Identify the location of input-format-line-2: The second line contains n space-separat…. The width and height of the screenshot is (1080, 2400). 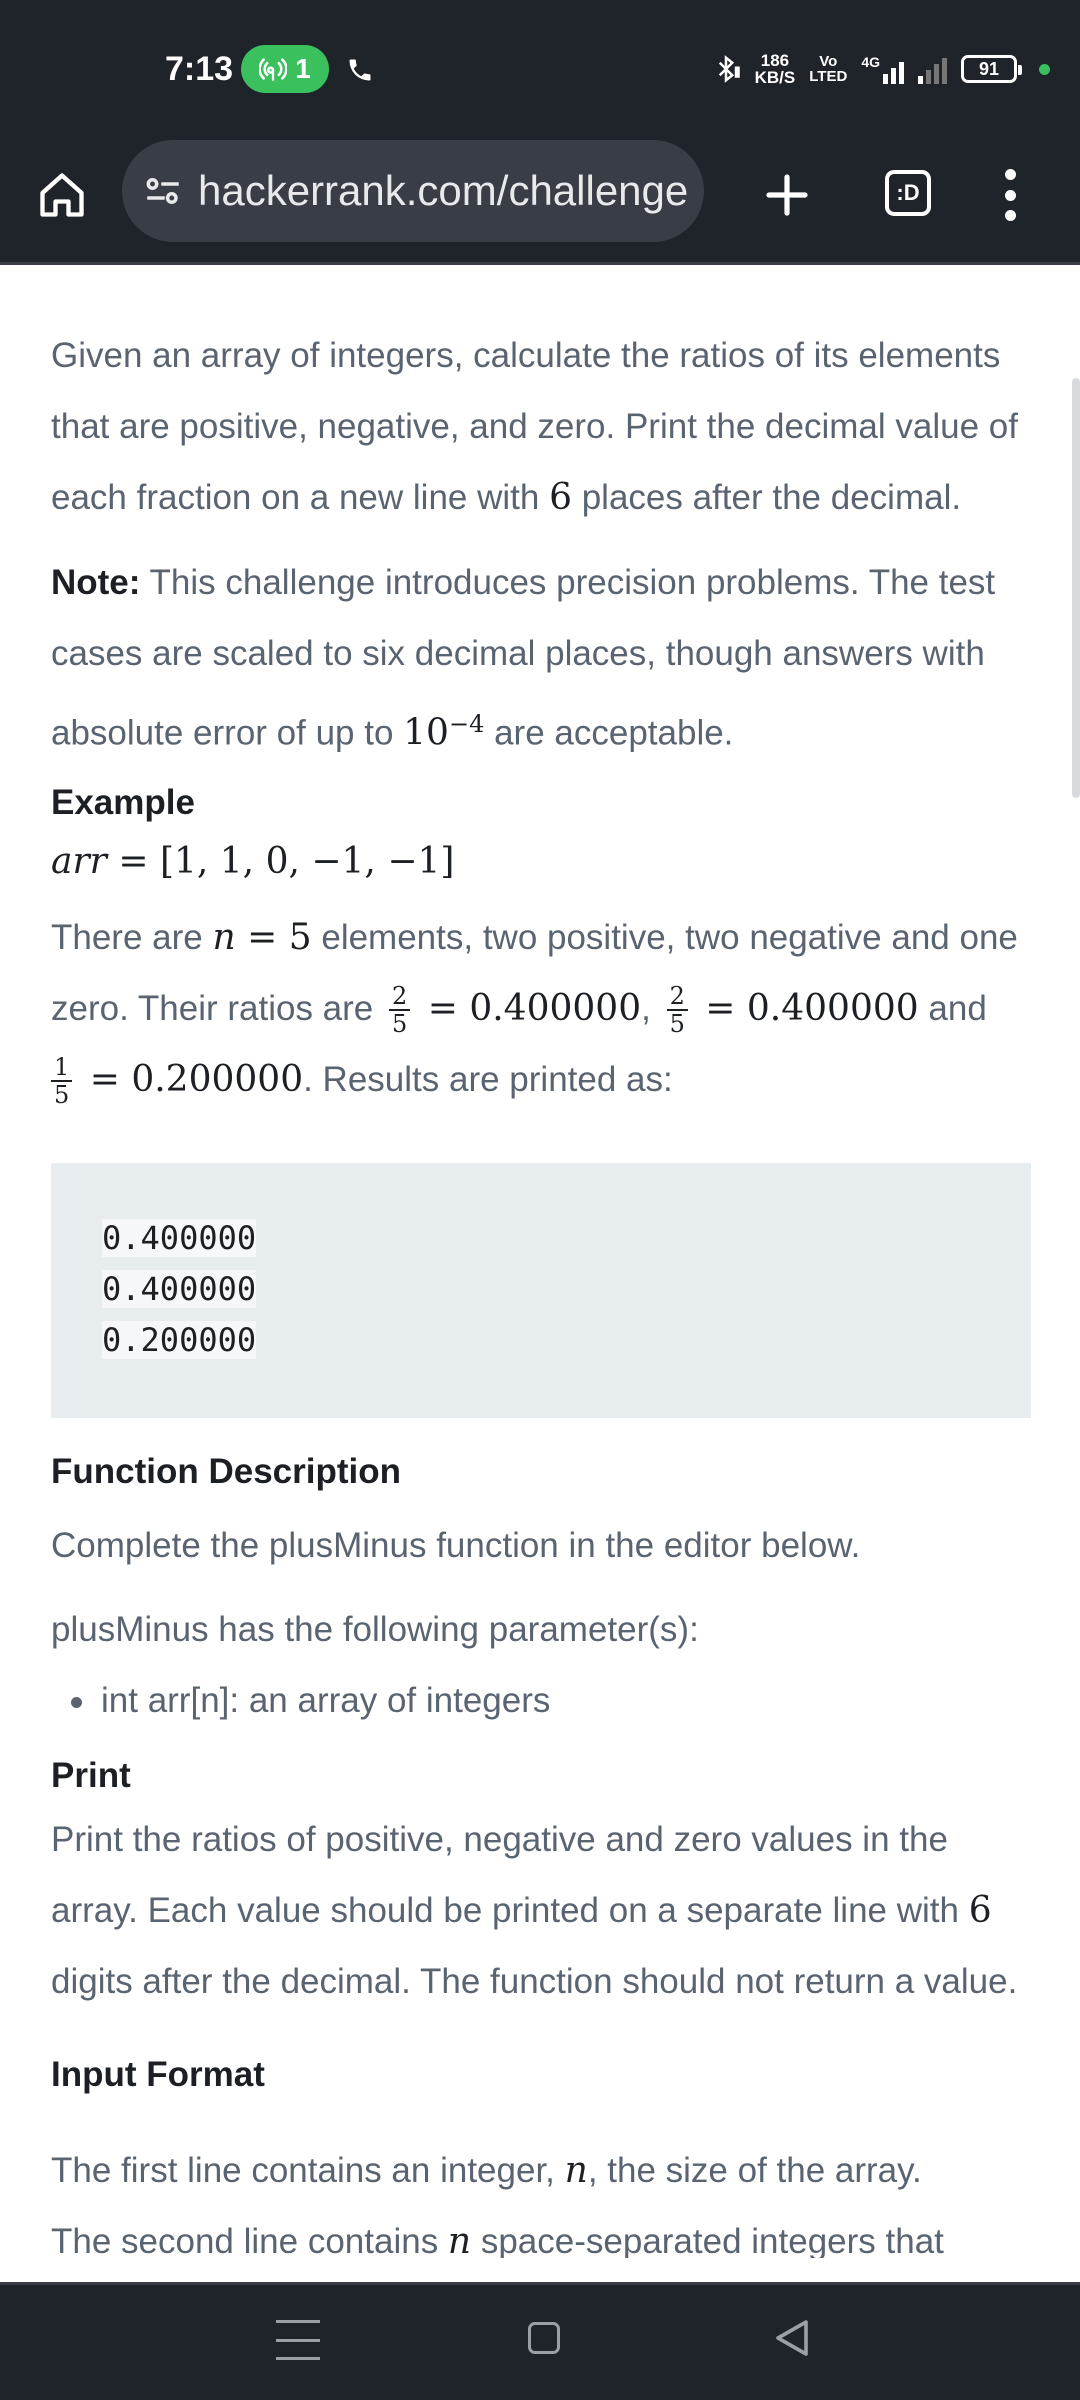
(497, 2239).